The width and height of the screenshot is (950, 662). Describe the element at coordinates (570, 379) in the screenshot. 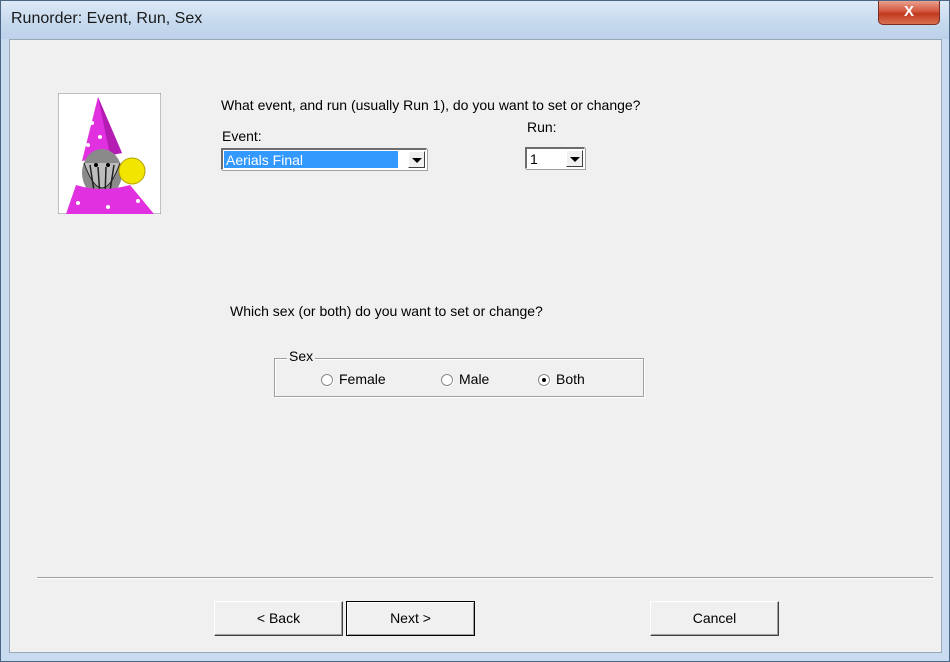

I see `both-radio-label: Both` at that location.